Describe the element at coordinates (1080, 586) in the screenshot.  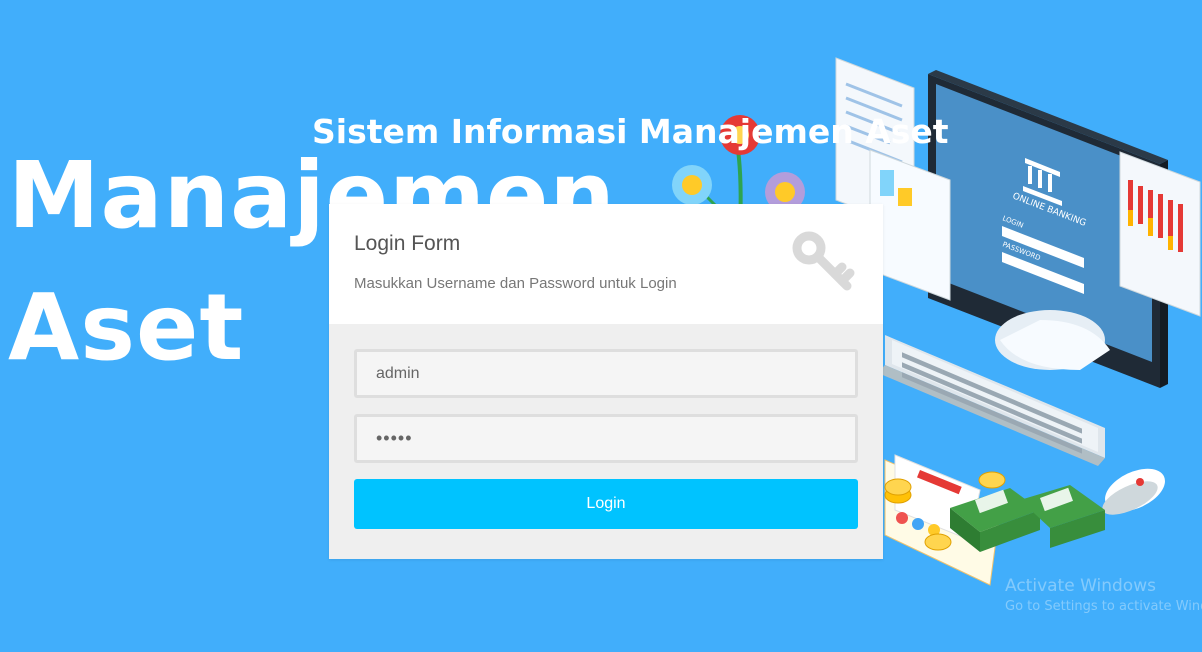
I see `watermark-title: Activate Windows` at that location.